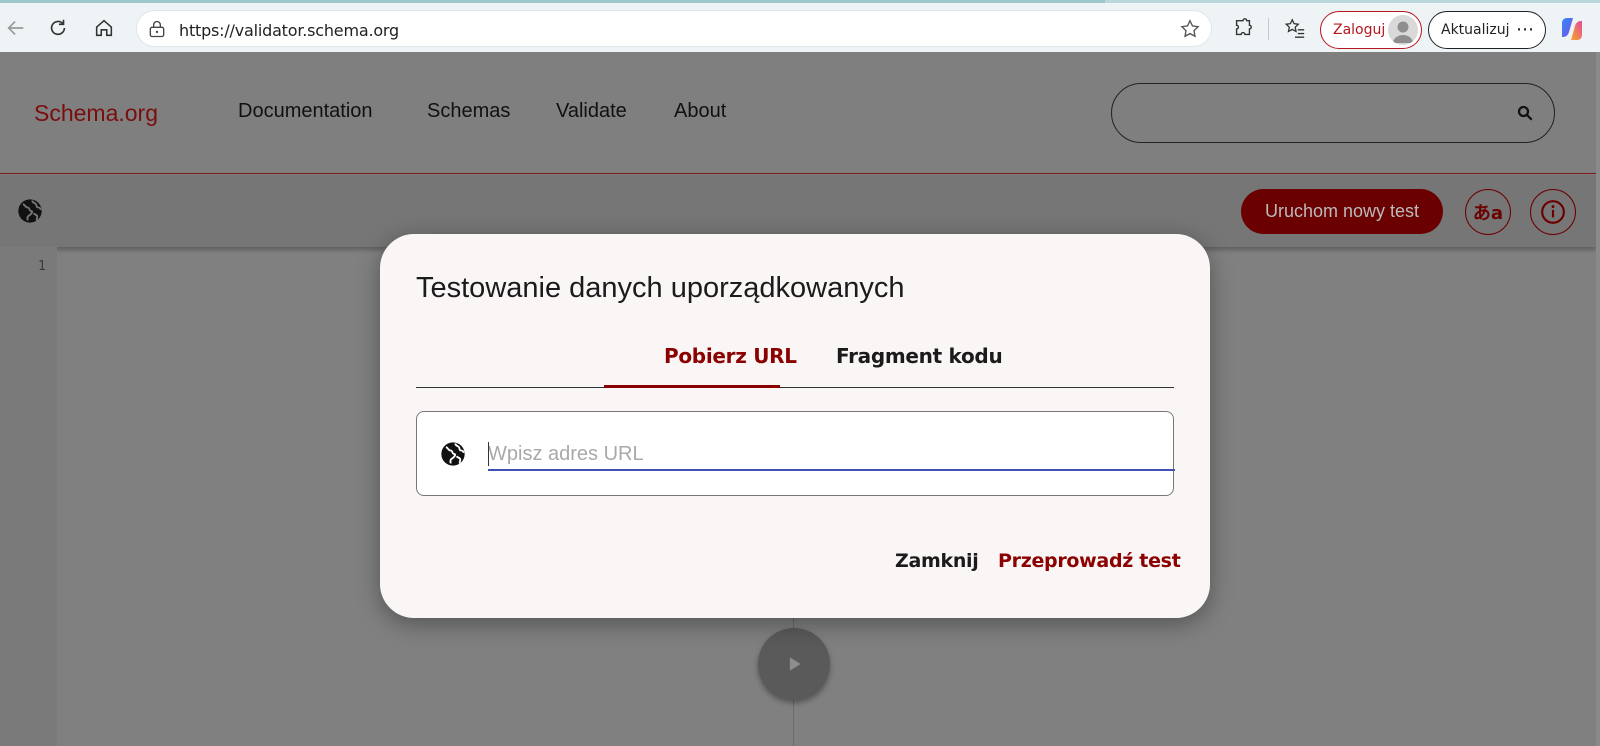  What do you see at coordinates (831, 455) in the screenshot?
I see `url-input` at bounding box center [831, 455].